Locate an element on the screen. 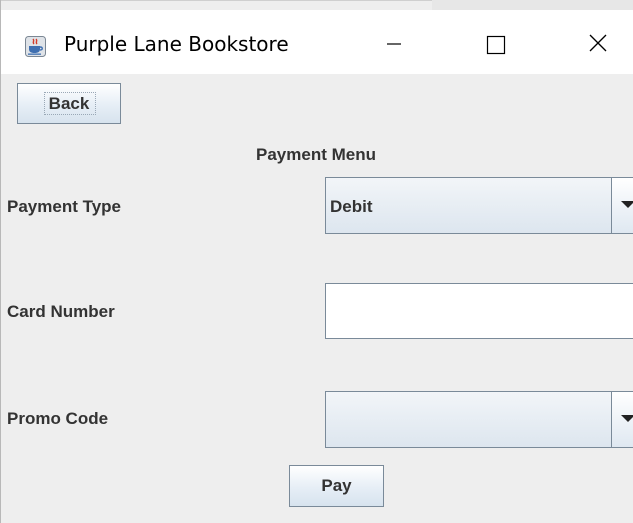 Image resolution: width=633 pixels, height=523 pixels. promo-code-dropdown-toggle is located at coordinates (622, 419).